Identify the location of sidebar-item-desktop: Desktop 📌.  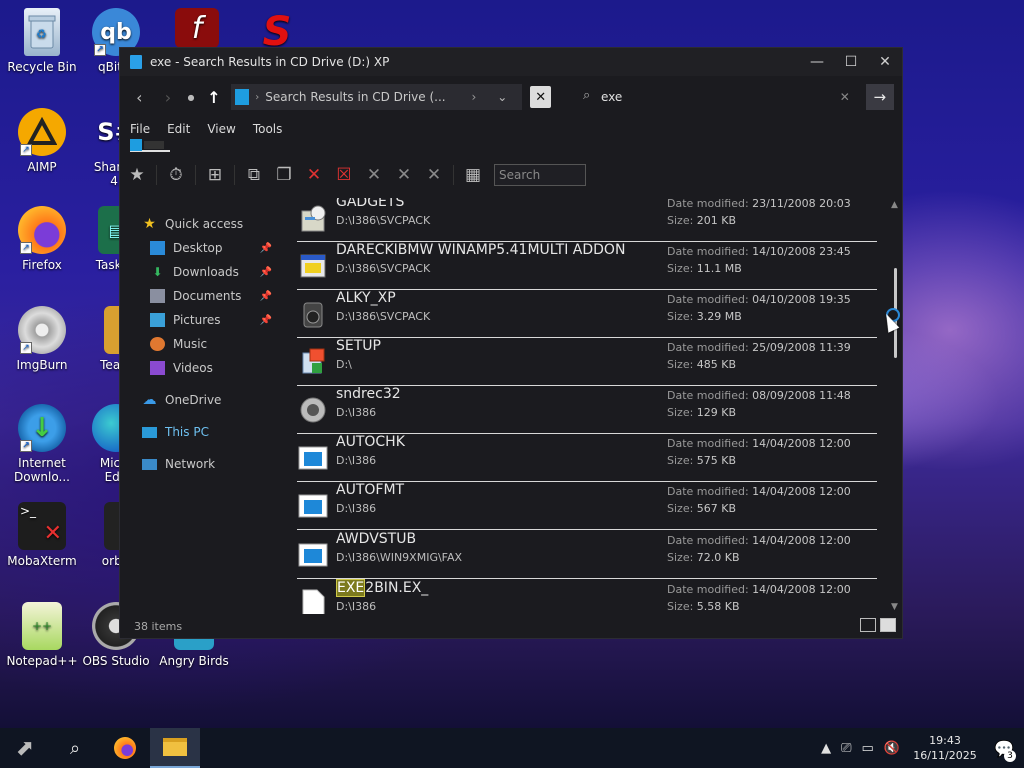
(207, 248).